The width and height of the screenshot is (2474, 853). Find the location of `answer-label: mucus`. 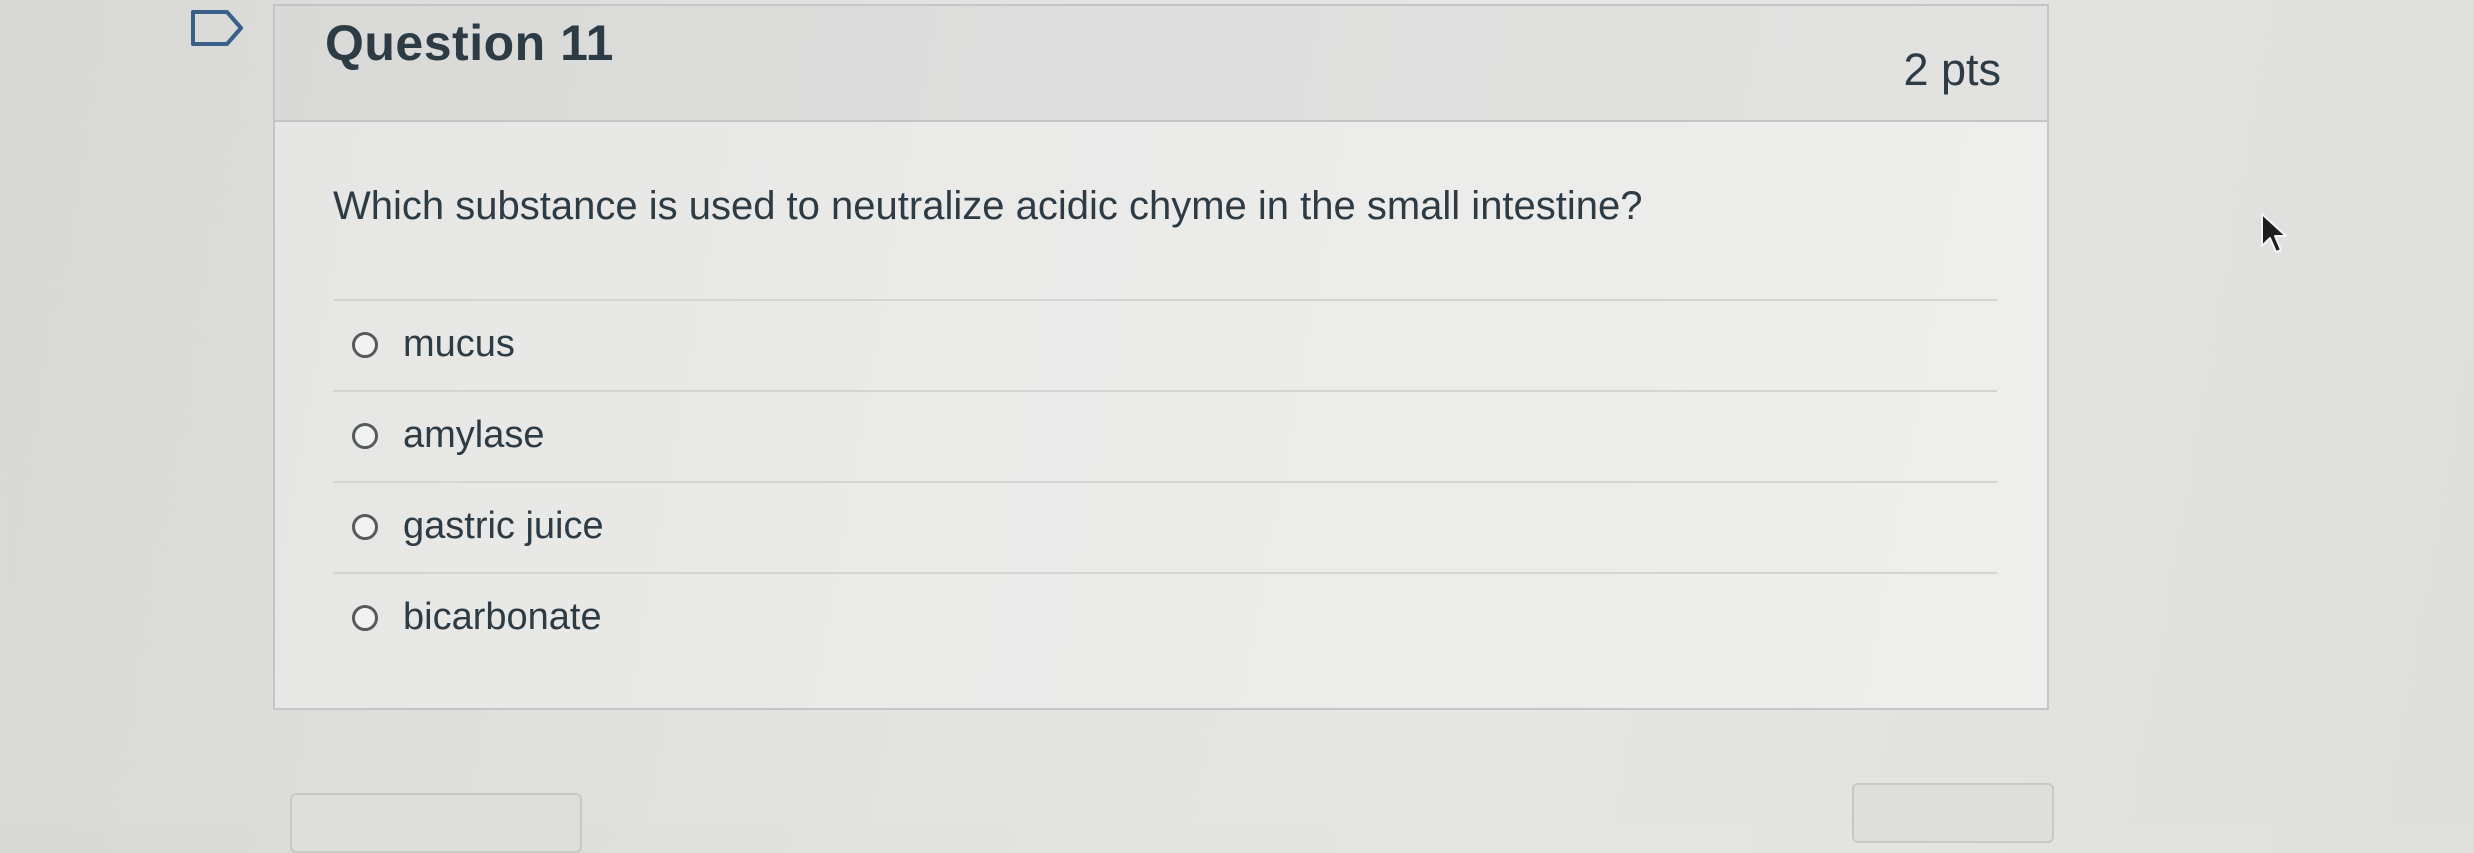

answer-label: mucus is located at coordinates (459, 344).